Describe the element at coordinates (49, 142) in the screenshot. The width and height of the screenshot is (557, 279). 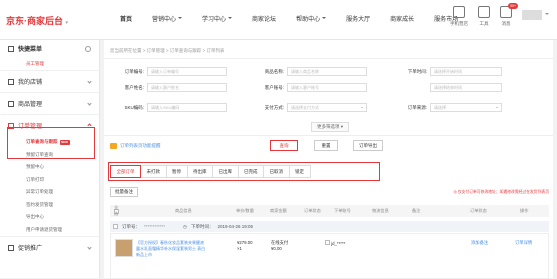
I see `sidebar-item-order-query: 订单查询与跟踪 NEW` at that location.